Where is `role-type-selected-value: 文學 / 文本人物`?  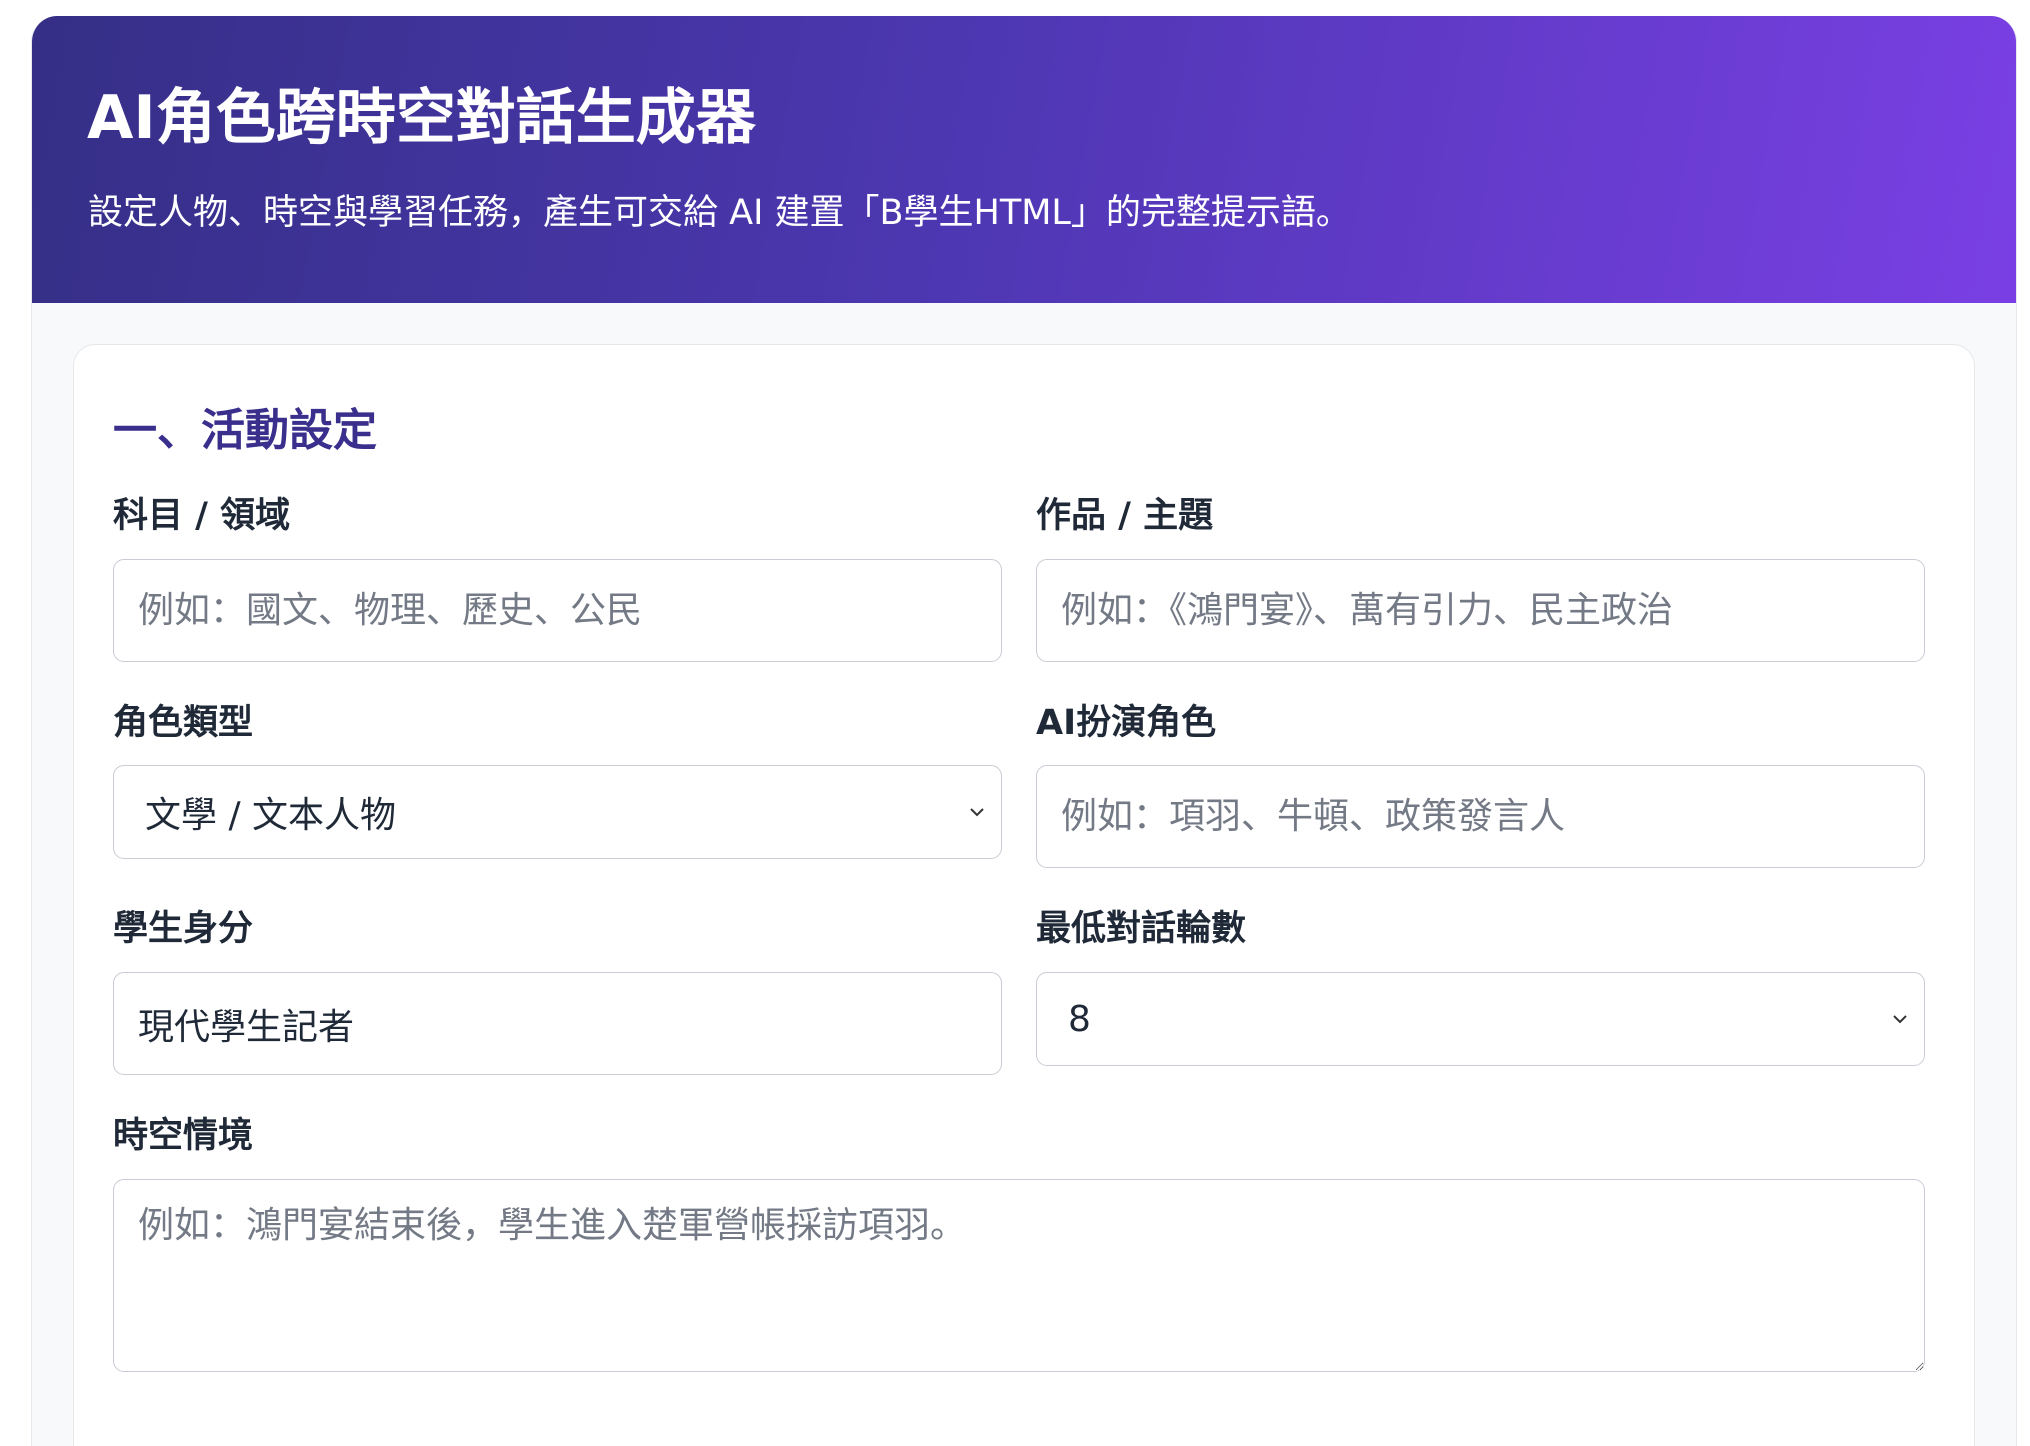
role-type-selected-value: 文學 / 文本人物 is located at coordinates (271, 815).